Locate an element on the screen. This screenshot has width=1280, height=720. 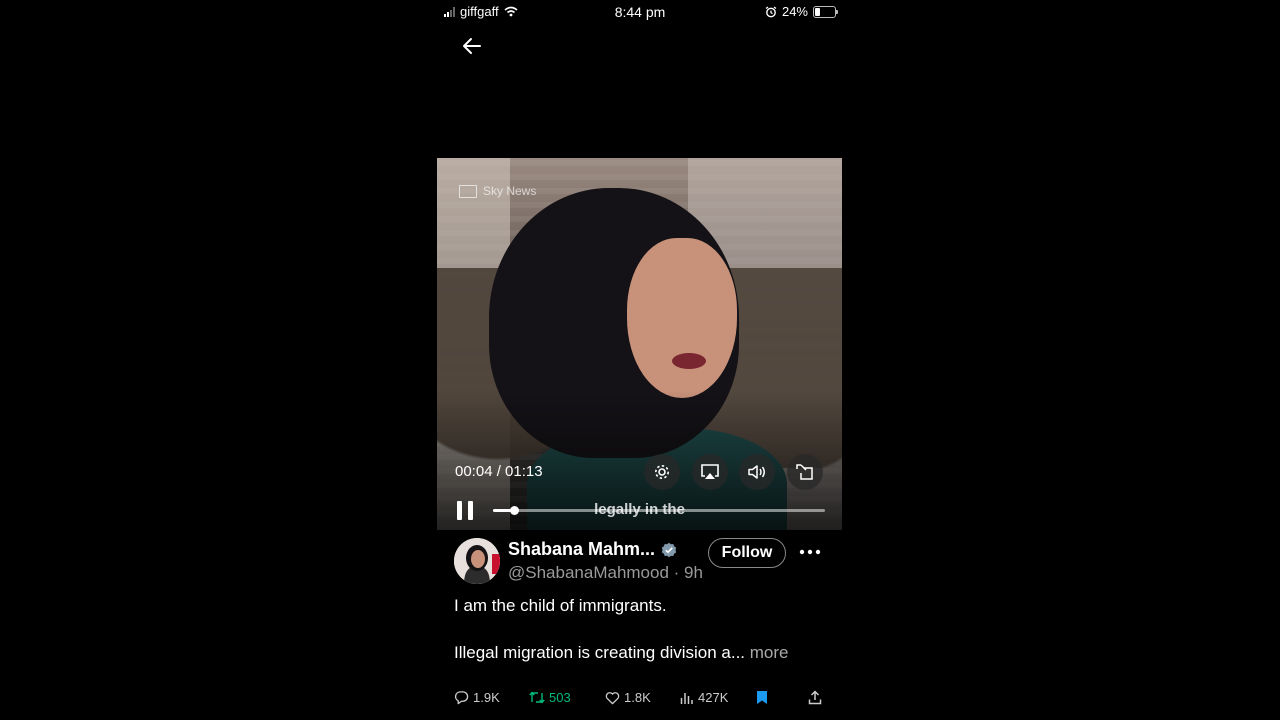
repost-button: 503 is located at coordinates (550, 697).